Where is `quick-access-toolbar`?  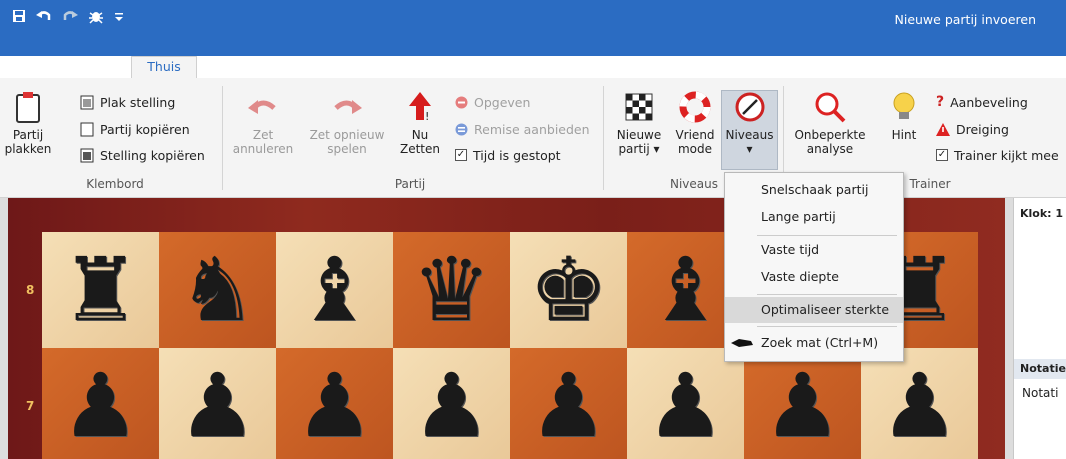 quick-access-toolbar is located at coordinates (68, 18).